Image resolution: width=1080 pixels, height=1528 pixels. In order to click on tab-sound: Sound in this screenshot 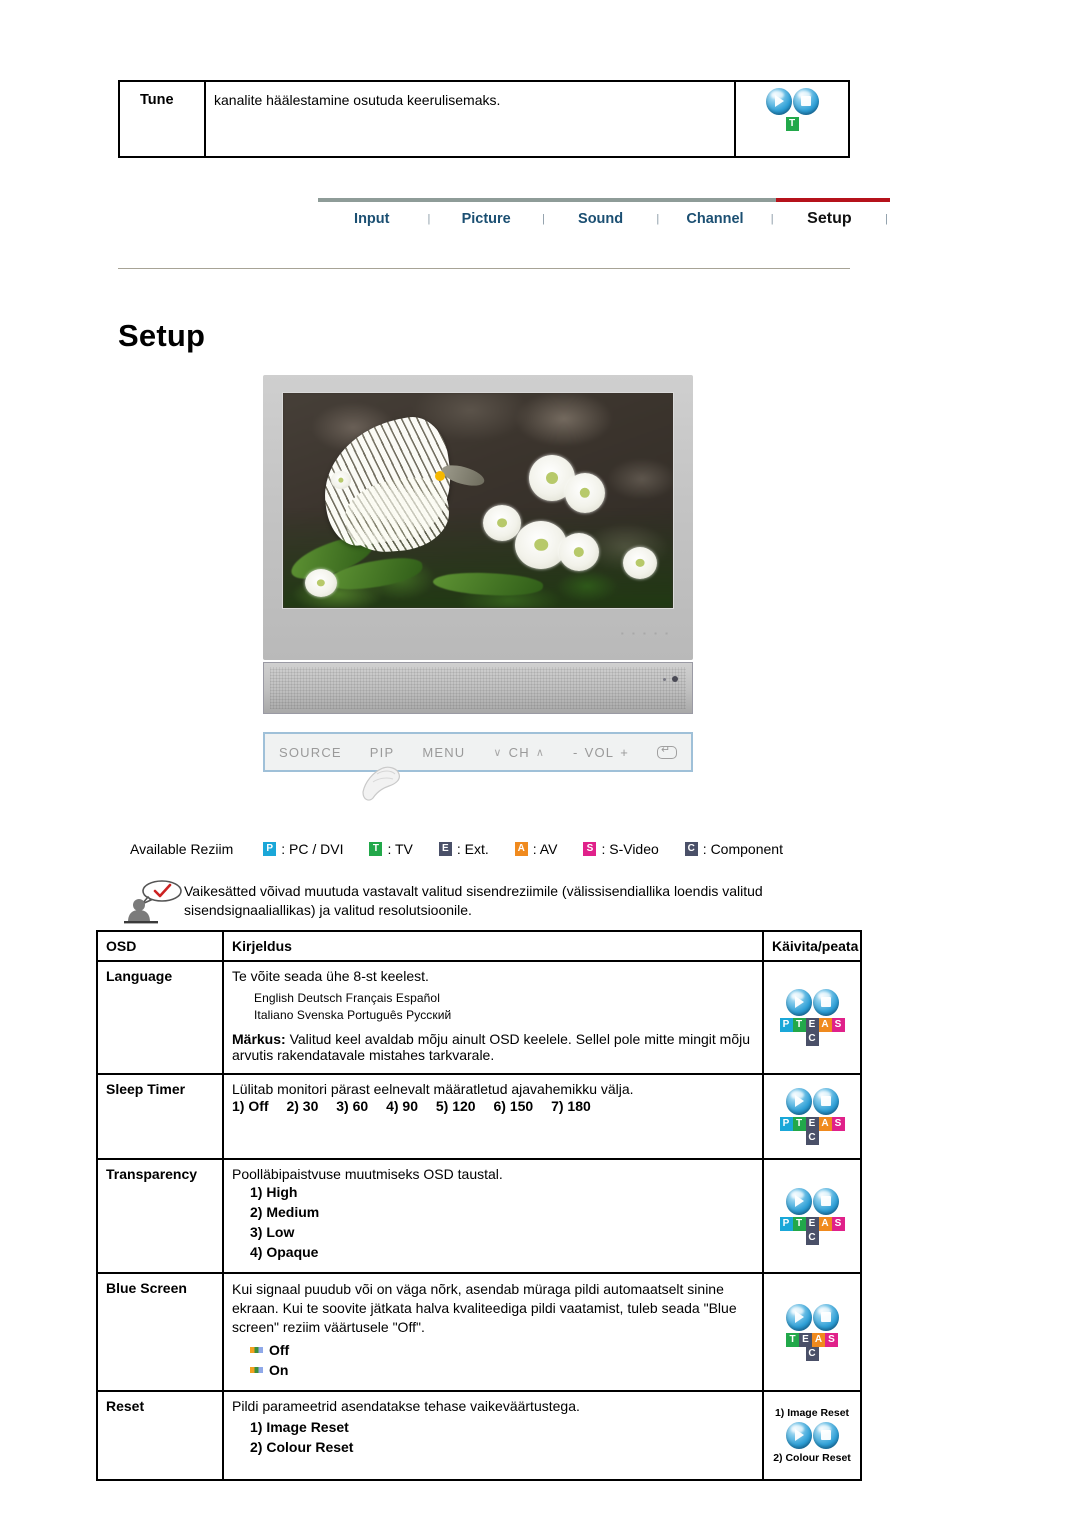, I will do `click(601, 219)`.